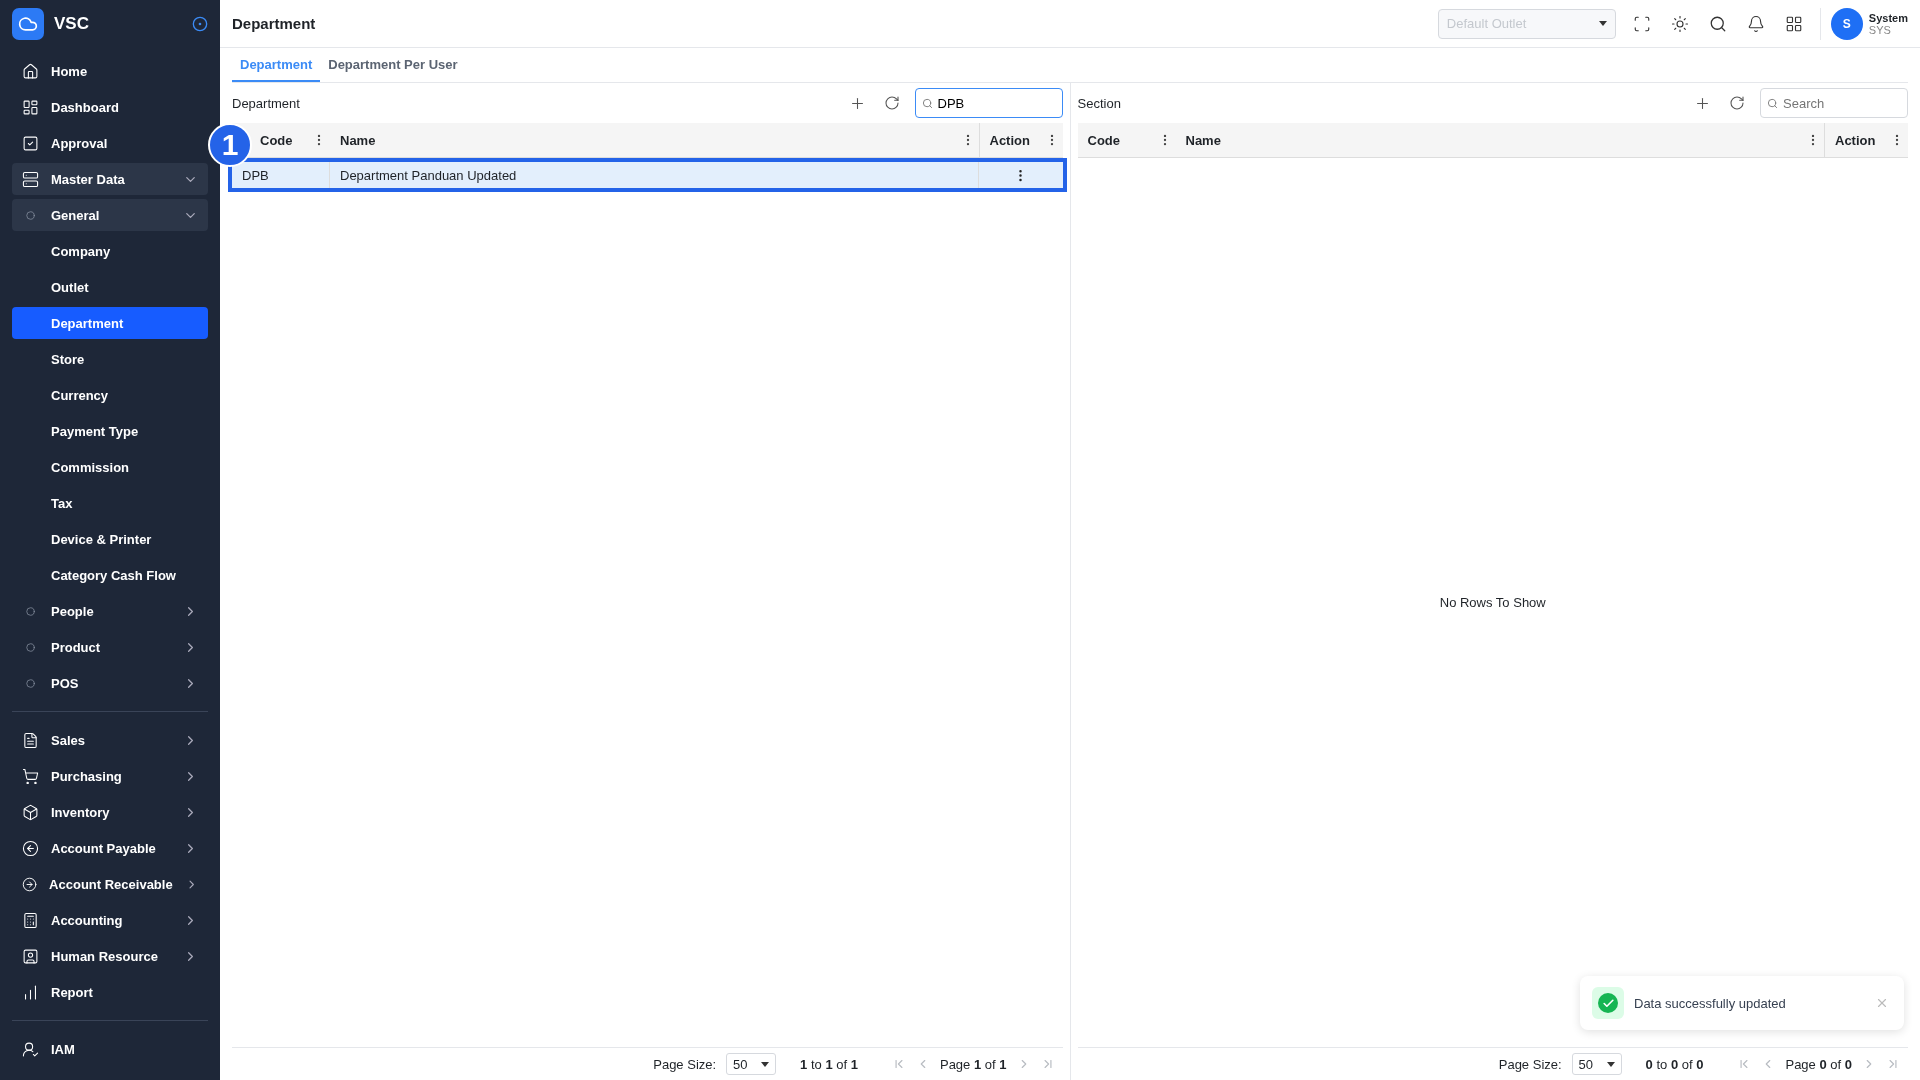  What do you see at coordinates (30, 107) in the screenshot?
I see `dashboard-icon` at bounding box center [30, 107].